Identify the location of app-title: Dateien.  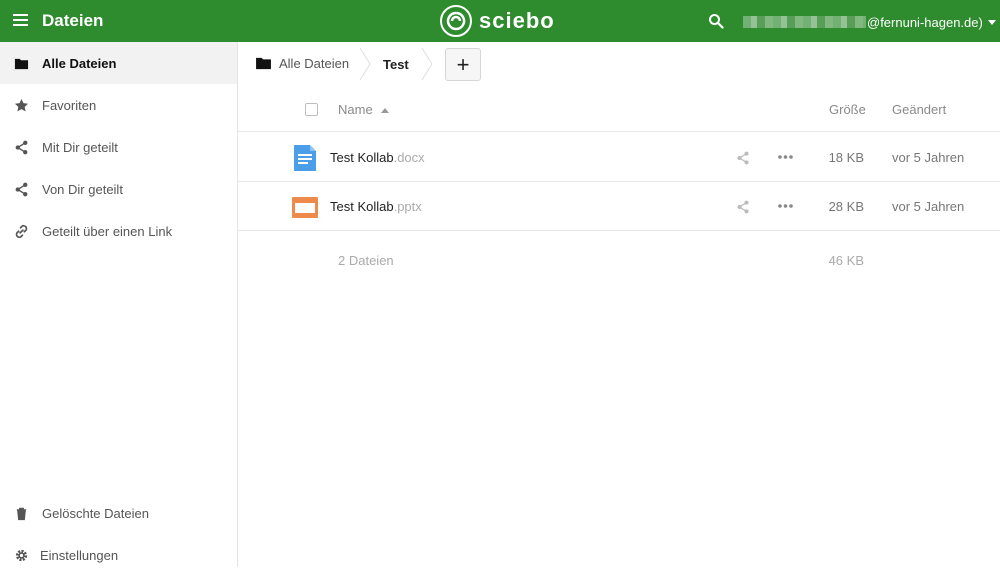
(72, 21).